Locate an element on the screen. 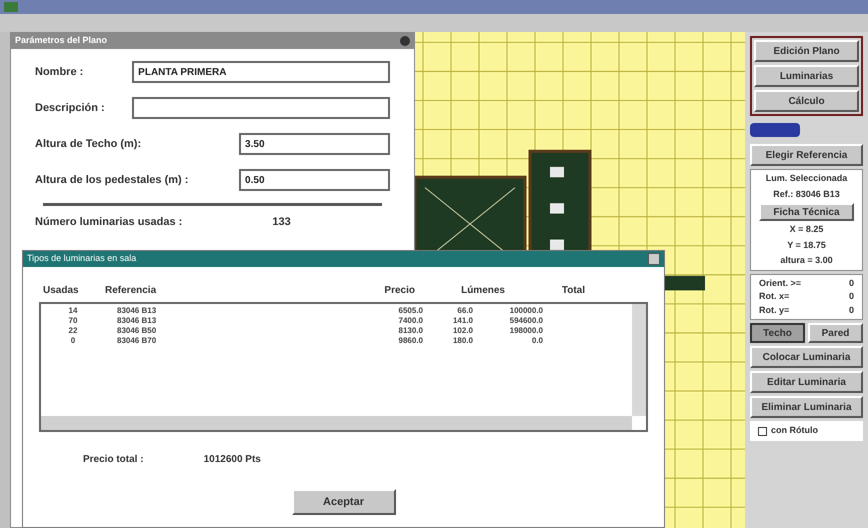 This screenshot has width=868, height=528. table-cell-text: 100000.0 is located at coordinates (525, 311).